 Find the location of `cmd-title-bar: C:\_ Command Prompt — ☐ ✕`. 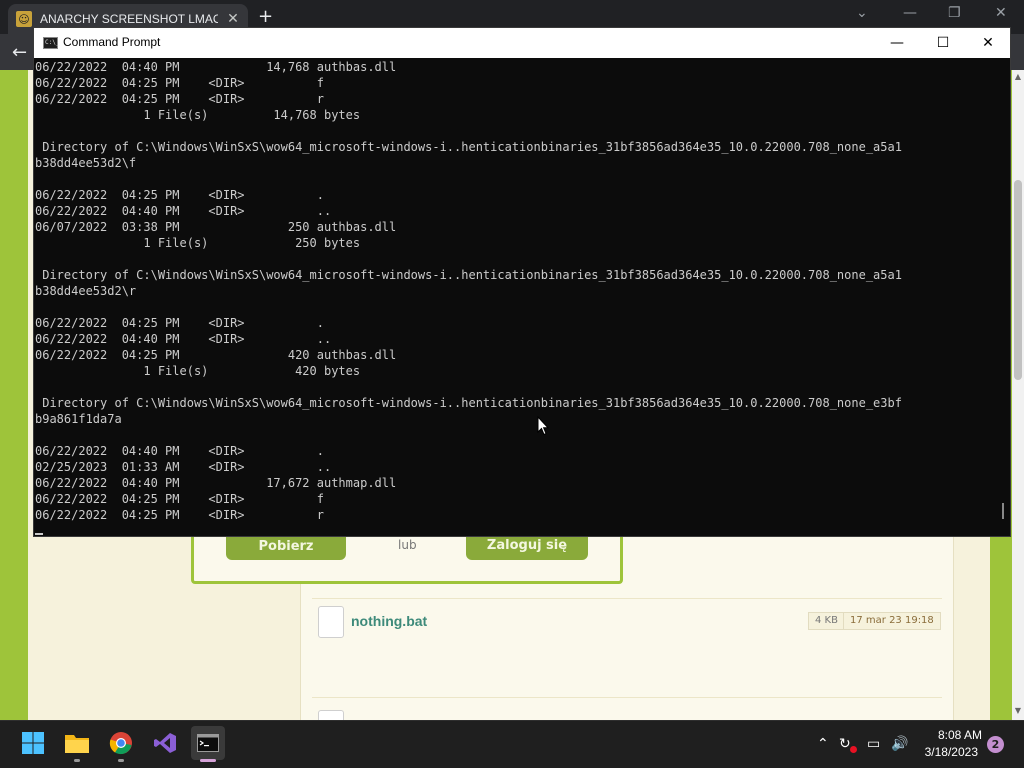

cmd-title-bar: C:\_ Command Prompt — ☐ ✕ is located at coordinates (522, 43).